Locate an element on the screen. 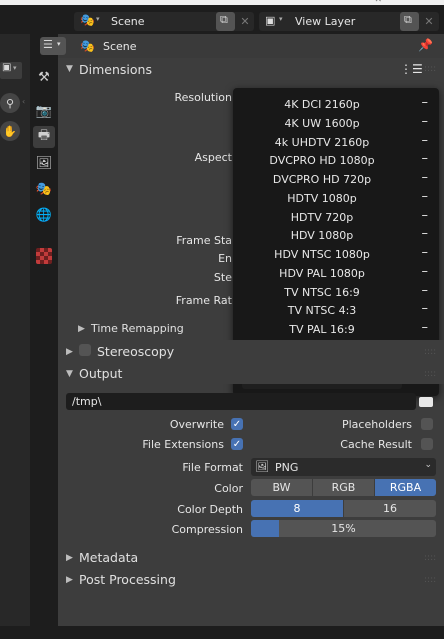  chevron-down-icon: ▾ is located at coordinates (59, 44).